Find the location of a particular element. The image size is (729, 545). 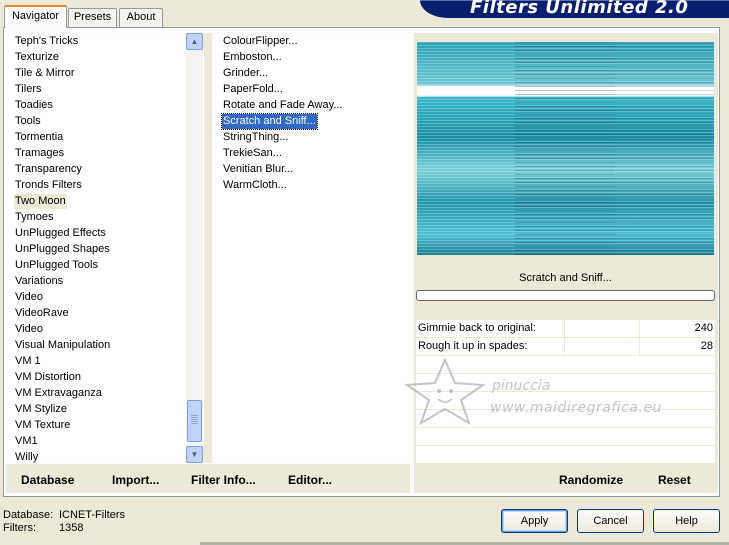

param-row: Gimmie back to original: 240 is located at coordinates (565, 329).